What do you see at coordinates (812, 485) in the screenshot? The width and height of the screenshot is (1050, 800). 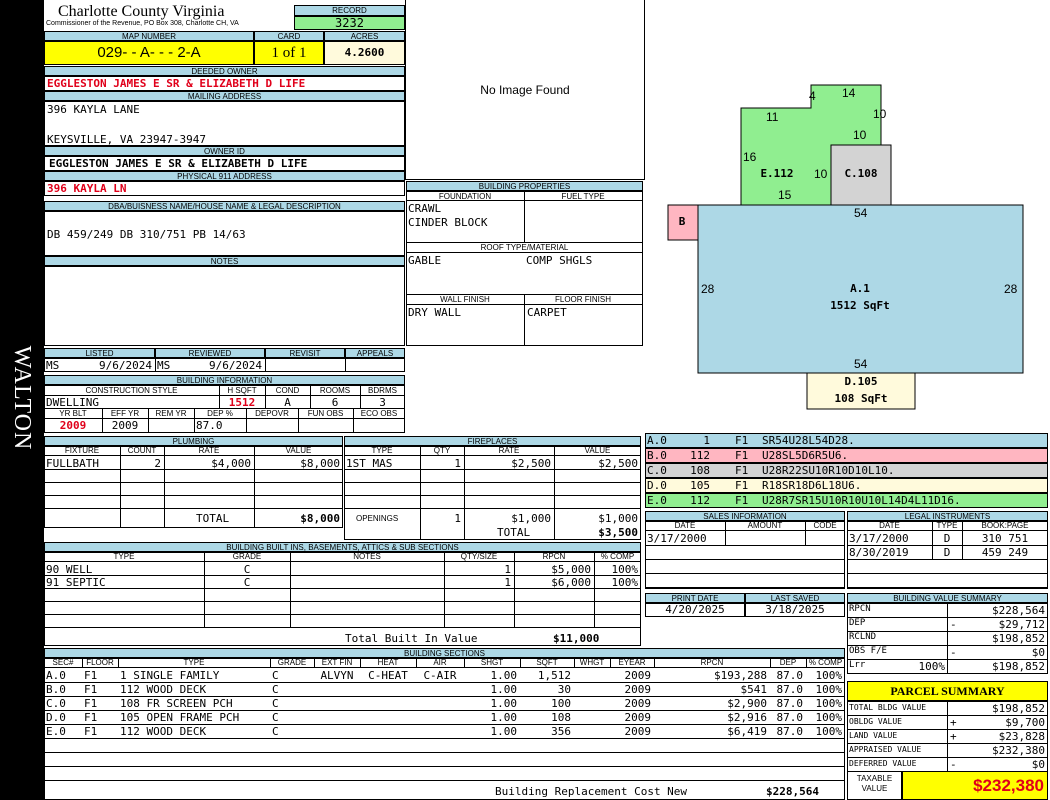 I see `vector-string: R18SR18D6L18U6.` at bounding box center [812, 485].